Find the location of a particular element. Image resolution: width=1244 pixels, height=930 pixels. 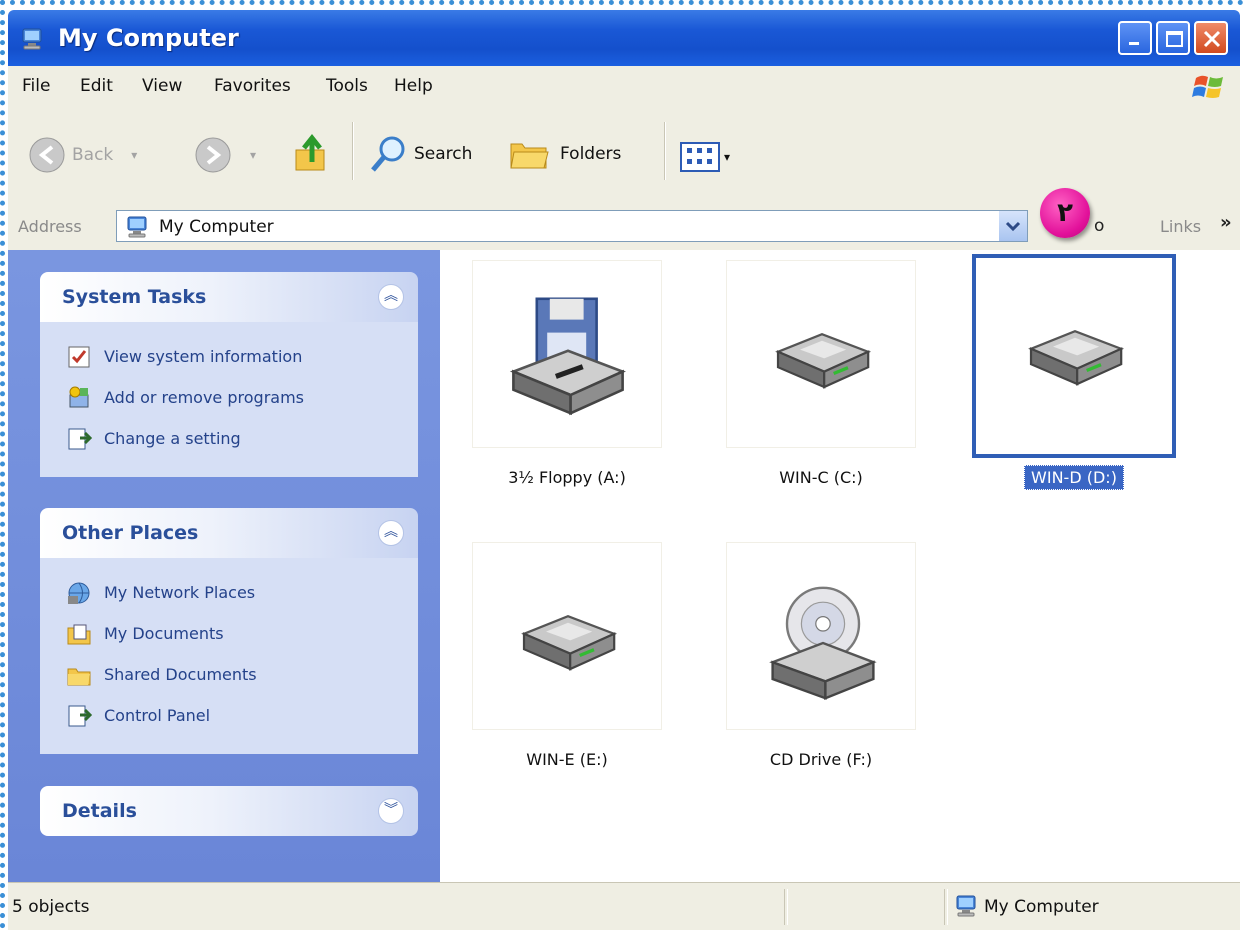

details-panel: Details ︾ is located at coordinates (229, 811).